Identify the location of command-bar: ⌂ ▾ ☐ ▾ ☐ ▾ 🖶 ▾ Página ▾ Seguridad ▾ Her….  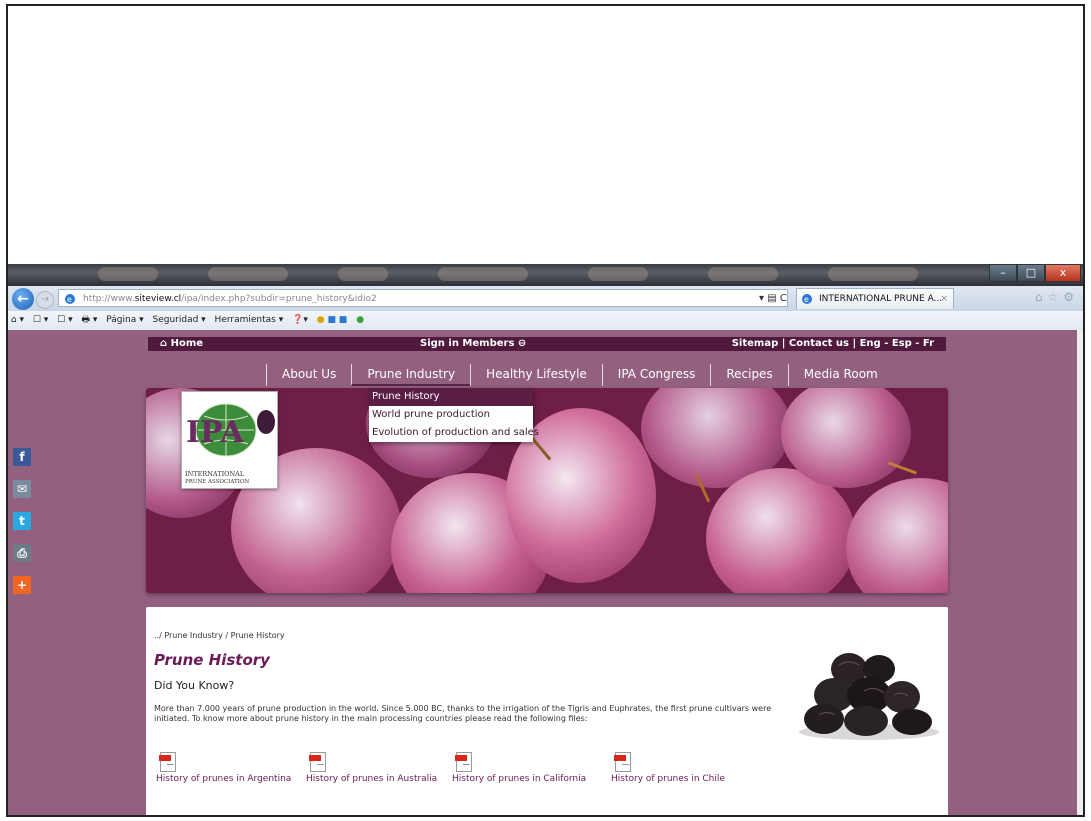
(545, 321).